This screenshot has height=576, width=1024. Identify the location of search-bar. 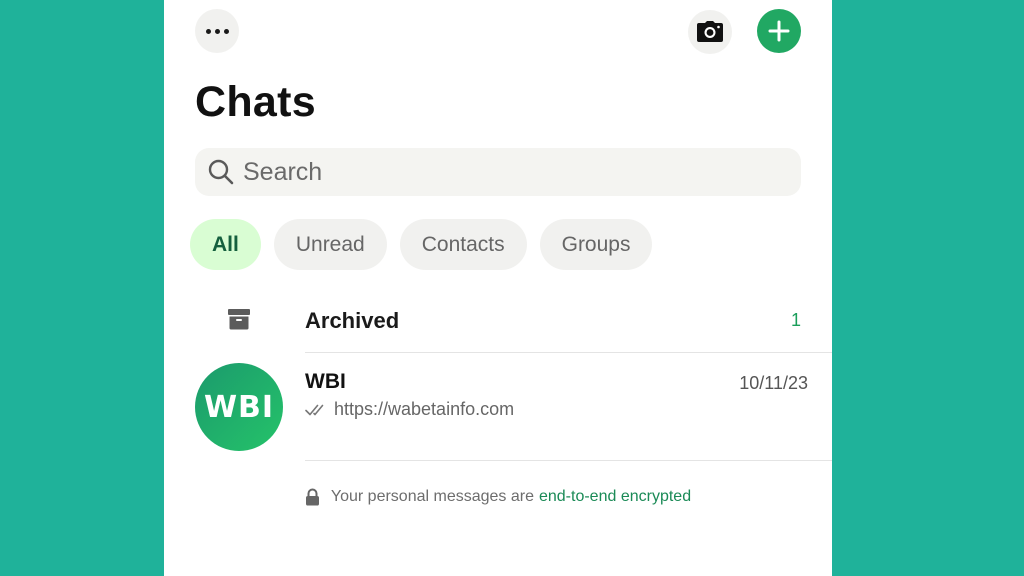
(498, 172).